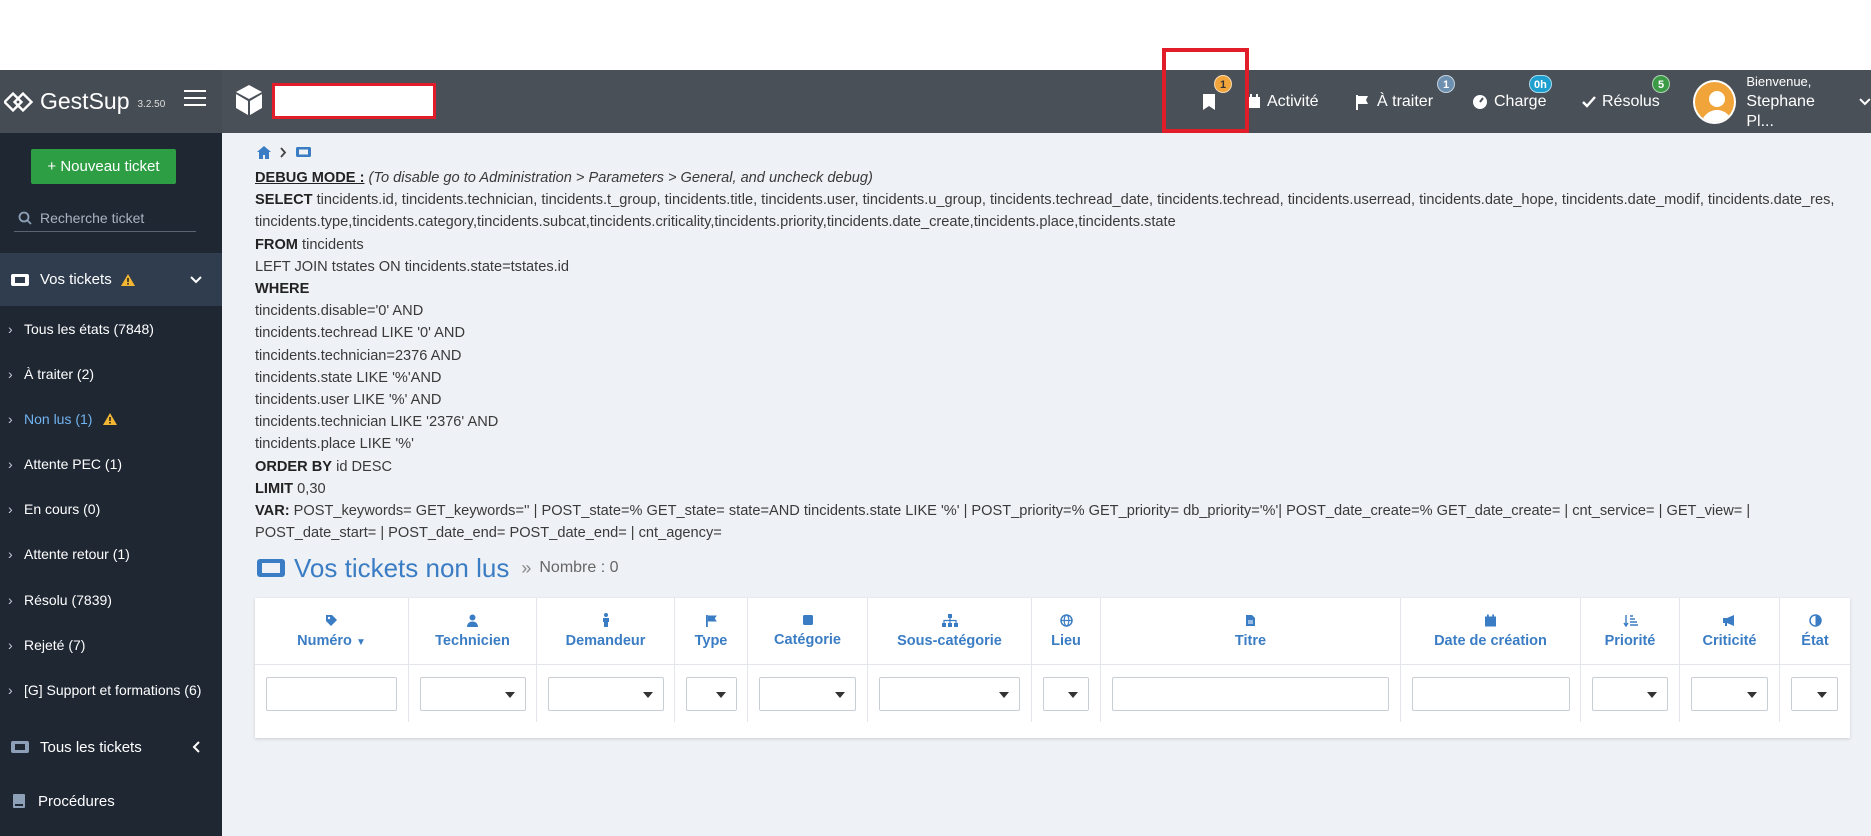  Describe the element at coordinates (111, 508) in the screenshot. I see `sidebar-item-in-progress: › En cours (0)` at that location.